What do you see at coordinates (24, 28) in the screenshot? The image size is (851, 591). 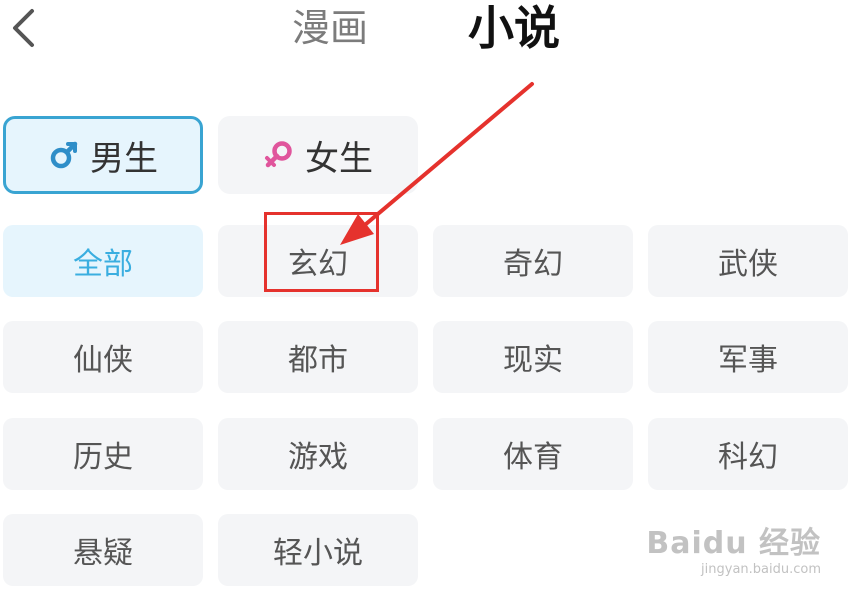 I see `back-chevron-icon` at bounding box center [24, 28].